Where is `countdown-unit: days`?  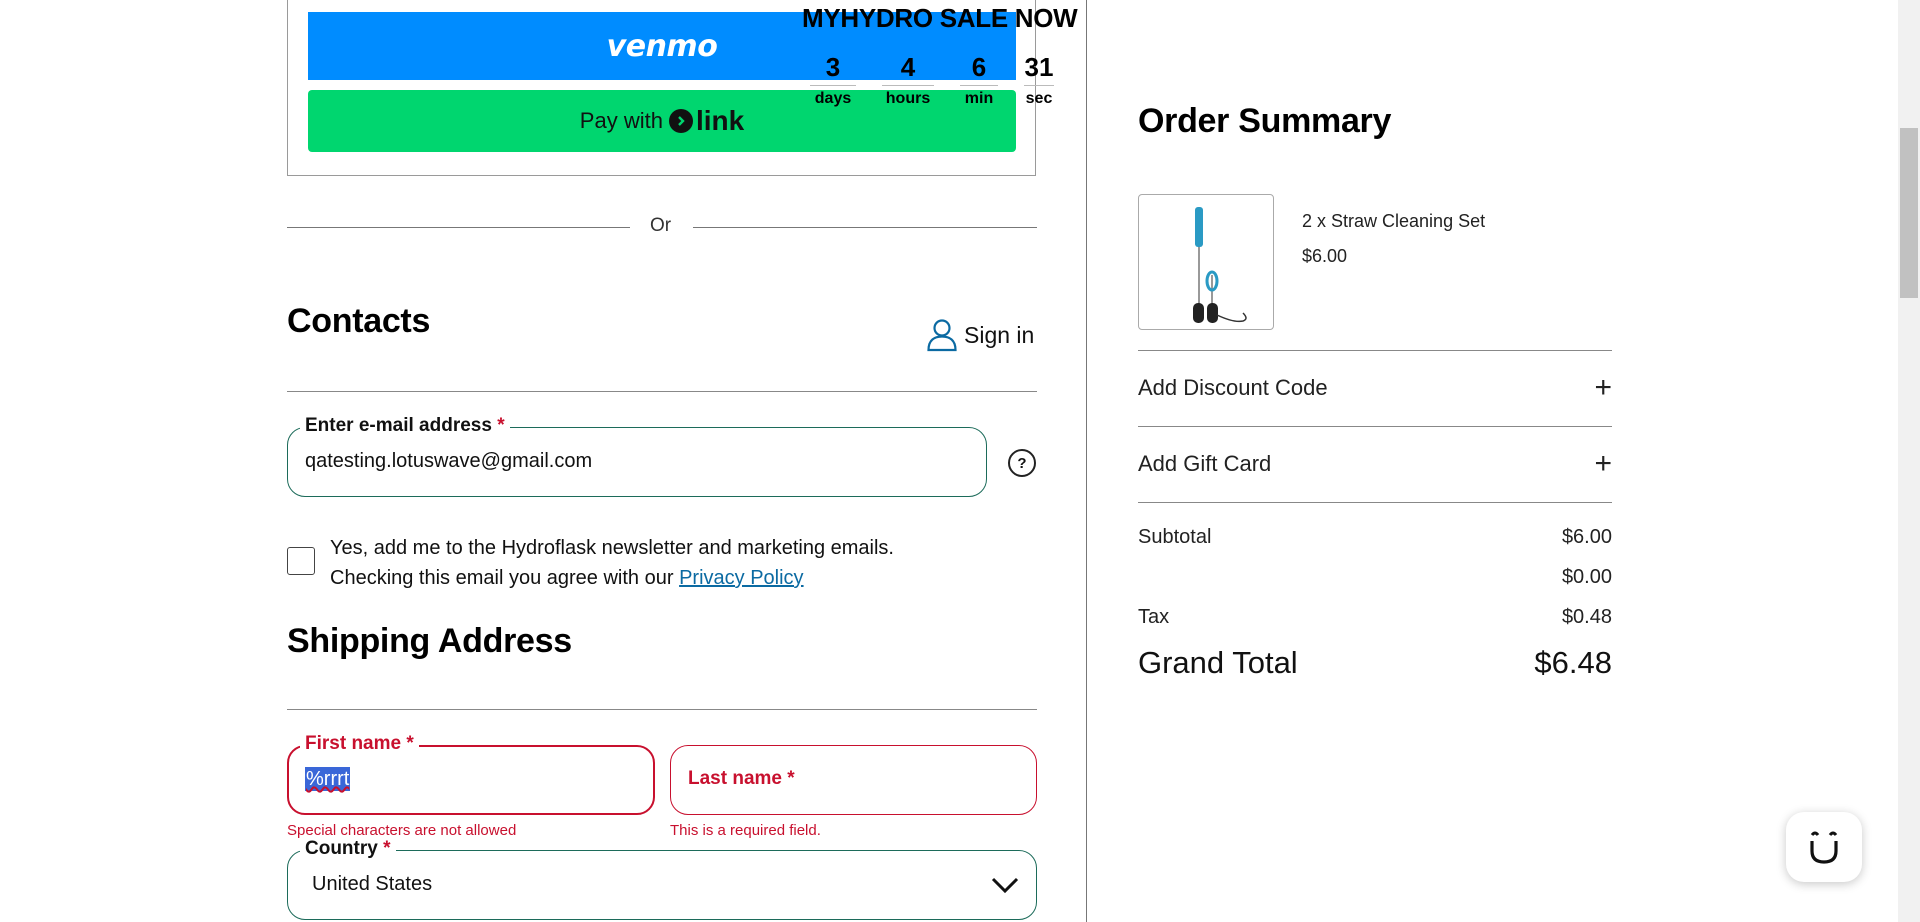
countdown-unit: days is located at coordinates (833, 98).